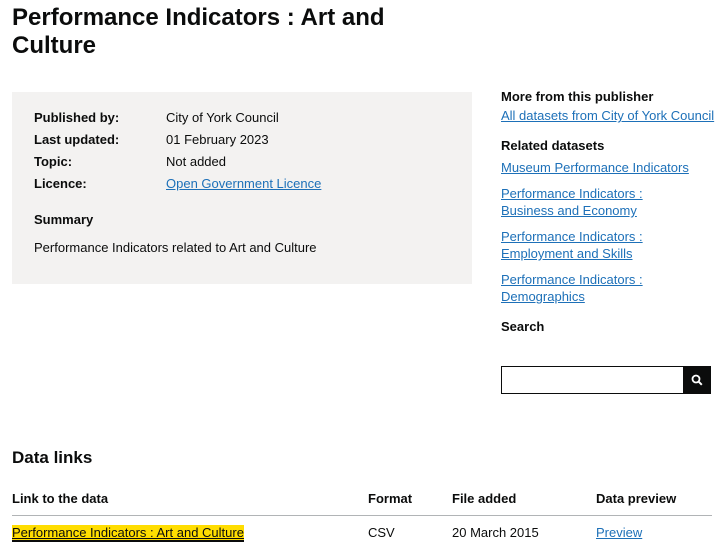 This screenshot has height=555, width=726. I want to click on search-field, so click(606, 380).